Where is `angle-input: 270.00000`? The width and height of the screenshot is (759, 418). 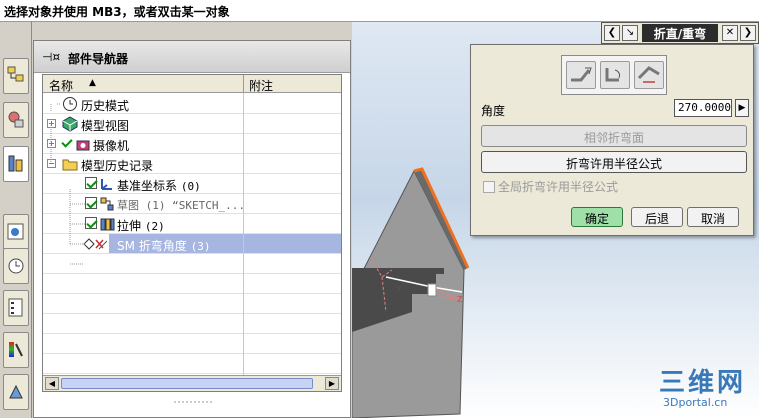
angle-input: 270.00000 is located at coordinates (703, 108).